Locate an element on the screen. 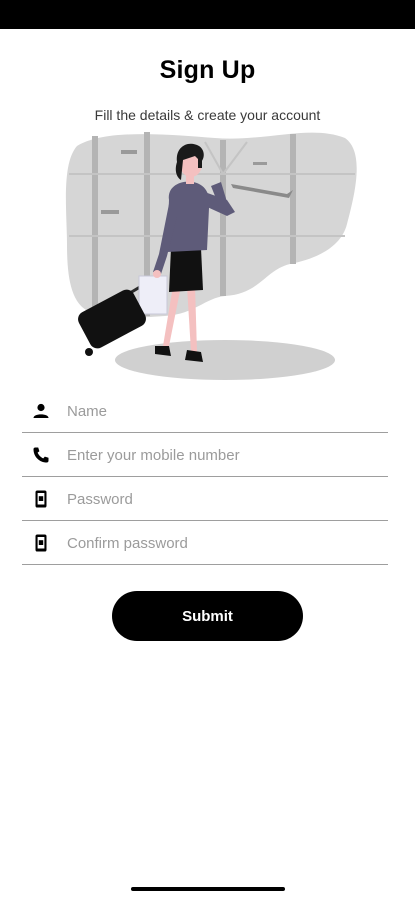  phone-icon is located at coordinates (41, 455).